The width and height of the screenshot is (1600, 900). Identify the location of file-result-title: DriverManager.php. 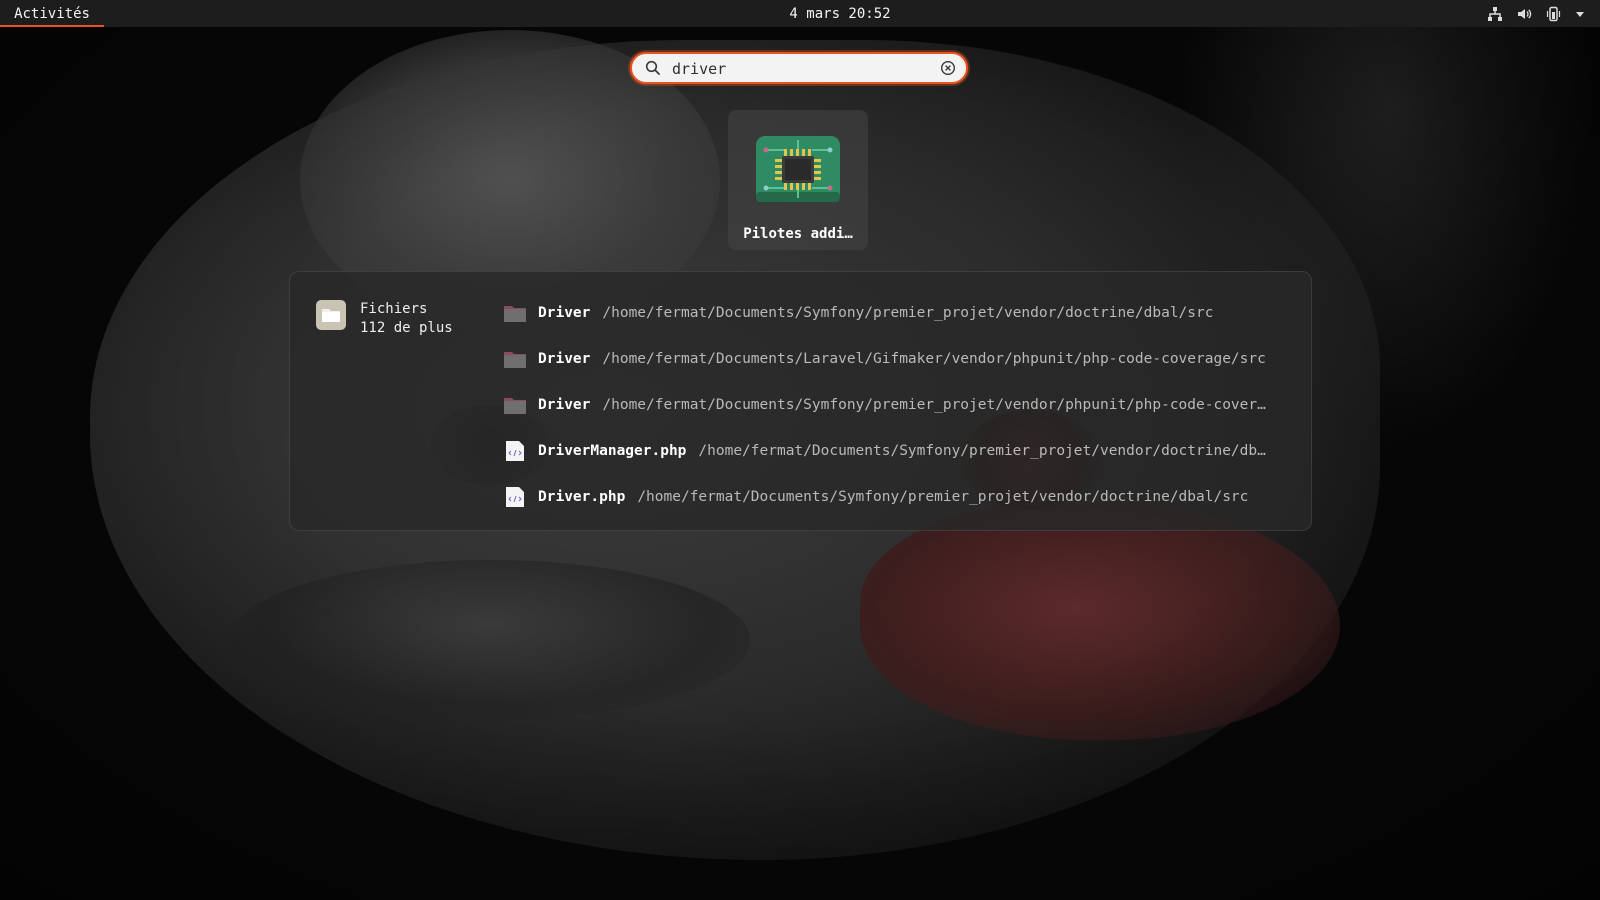
(612, 451).